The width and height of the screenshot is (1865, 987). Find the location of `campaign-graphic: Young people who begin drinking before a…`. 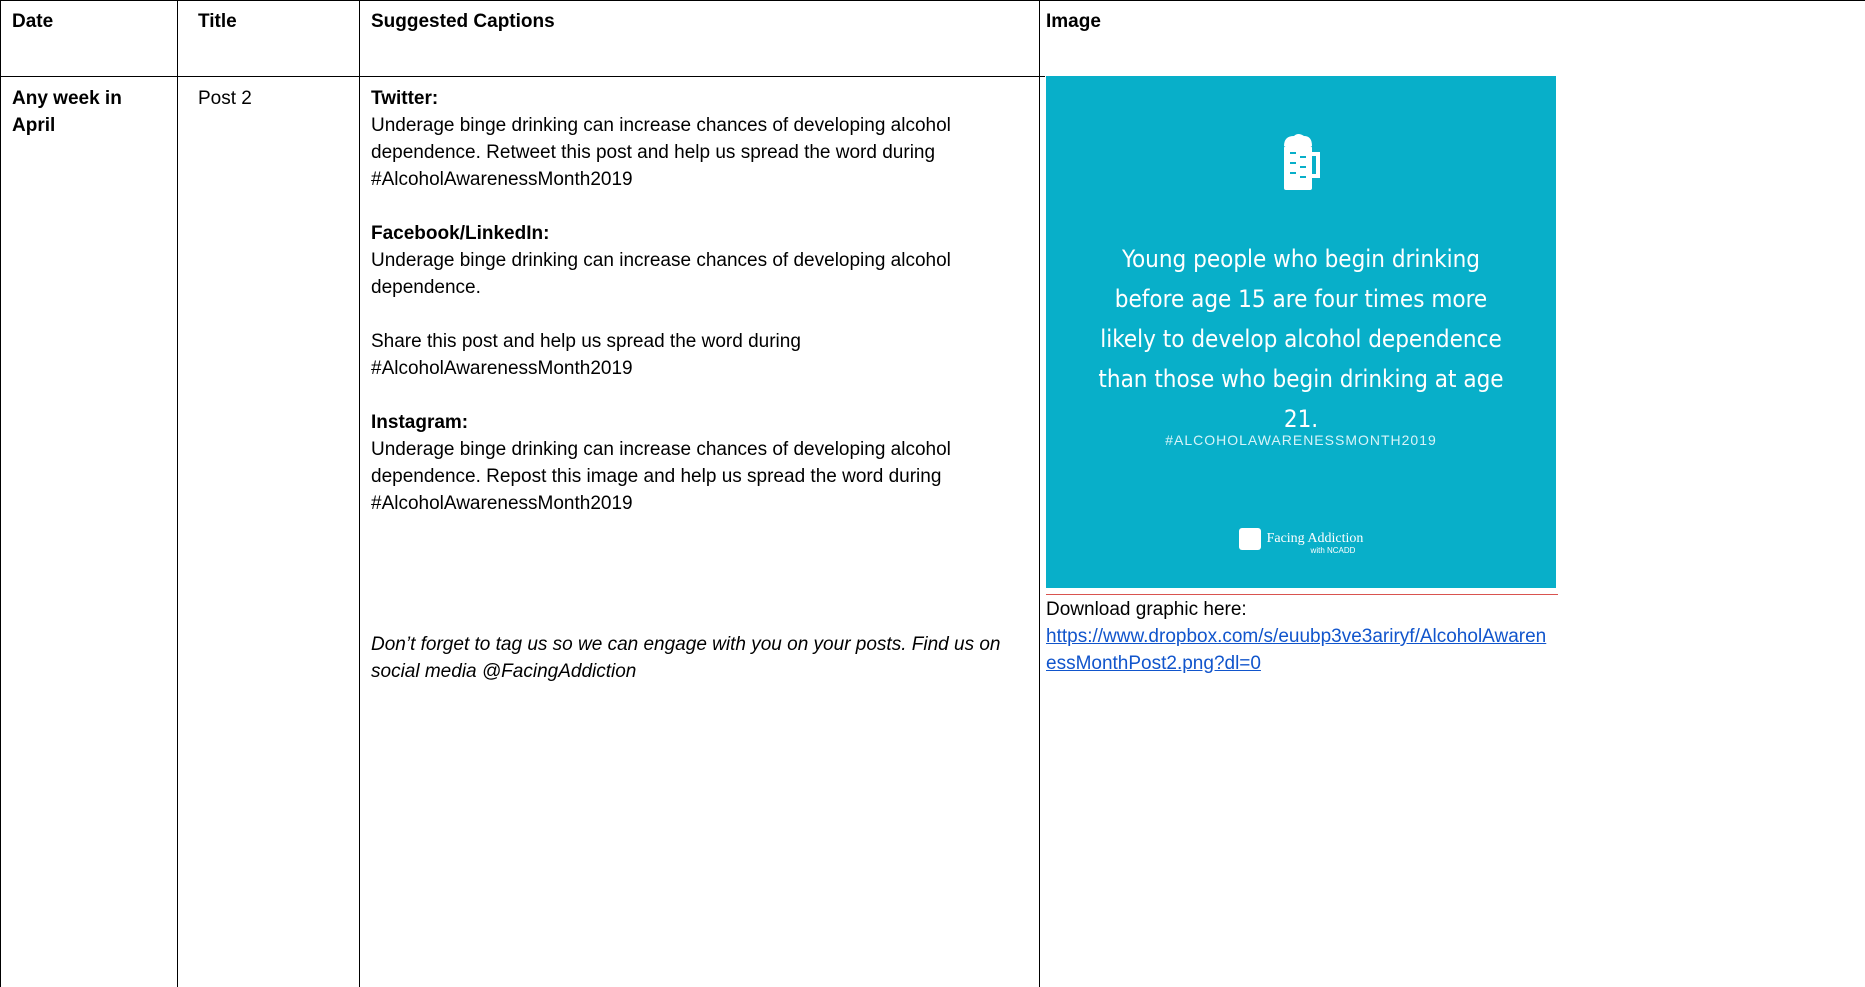

campaign-graphic: Young people who begin drinking before a… is located at coordinates (1301, 332).